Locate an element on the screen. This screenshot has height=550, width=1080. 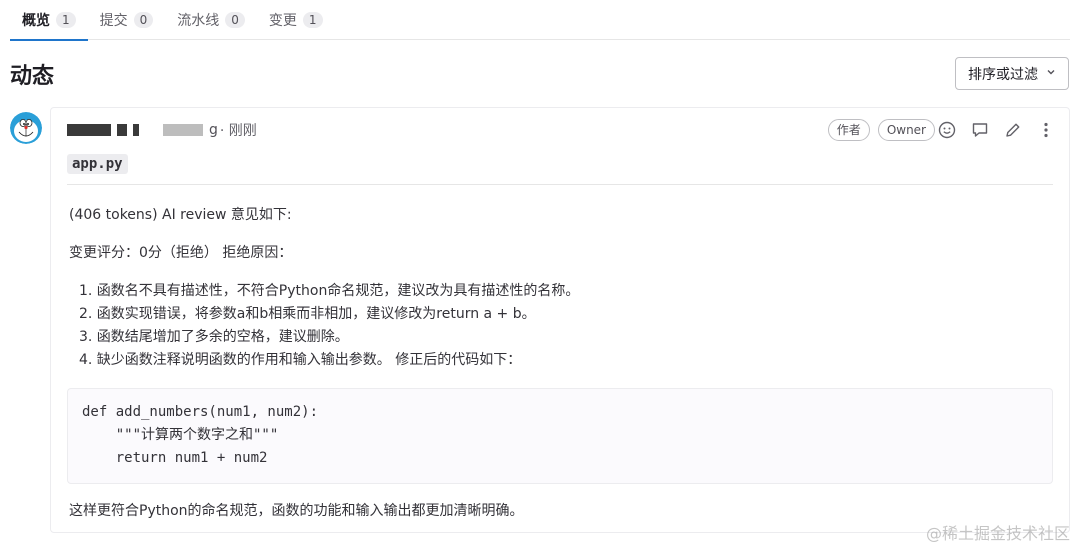
tab-label: 流水线 is located at coordinates (198, 21).